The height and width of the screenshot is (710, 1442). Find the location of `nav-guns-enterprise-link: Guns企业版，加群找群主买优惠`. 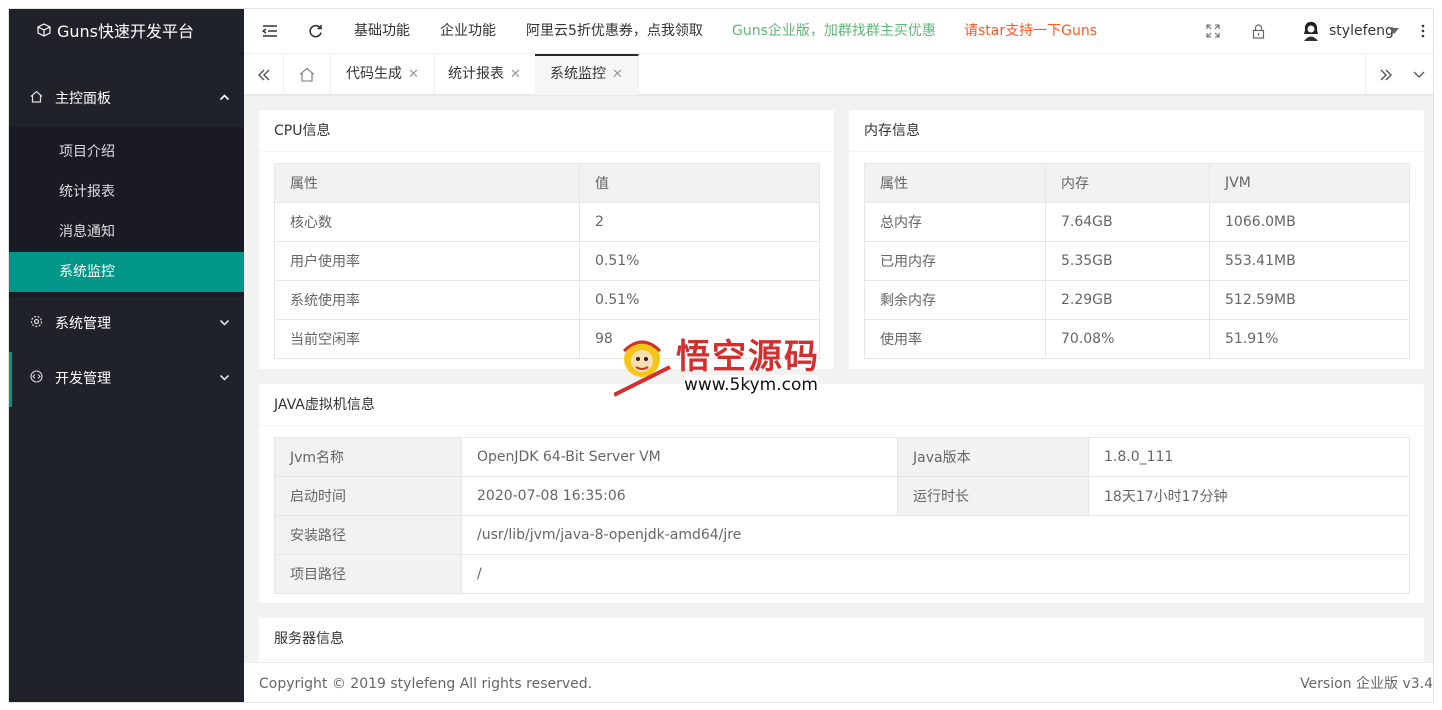

nav-guns-enterprise-link: Guns企业版，加群找群主买优惠 is located at coordinates (834, 31).